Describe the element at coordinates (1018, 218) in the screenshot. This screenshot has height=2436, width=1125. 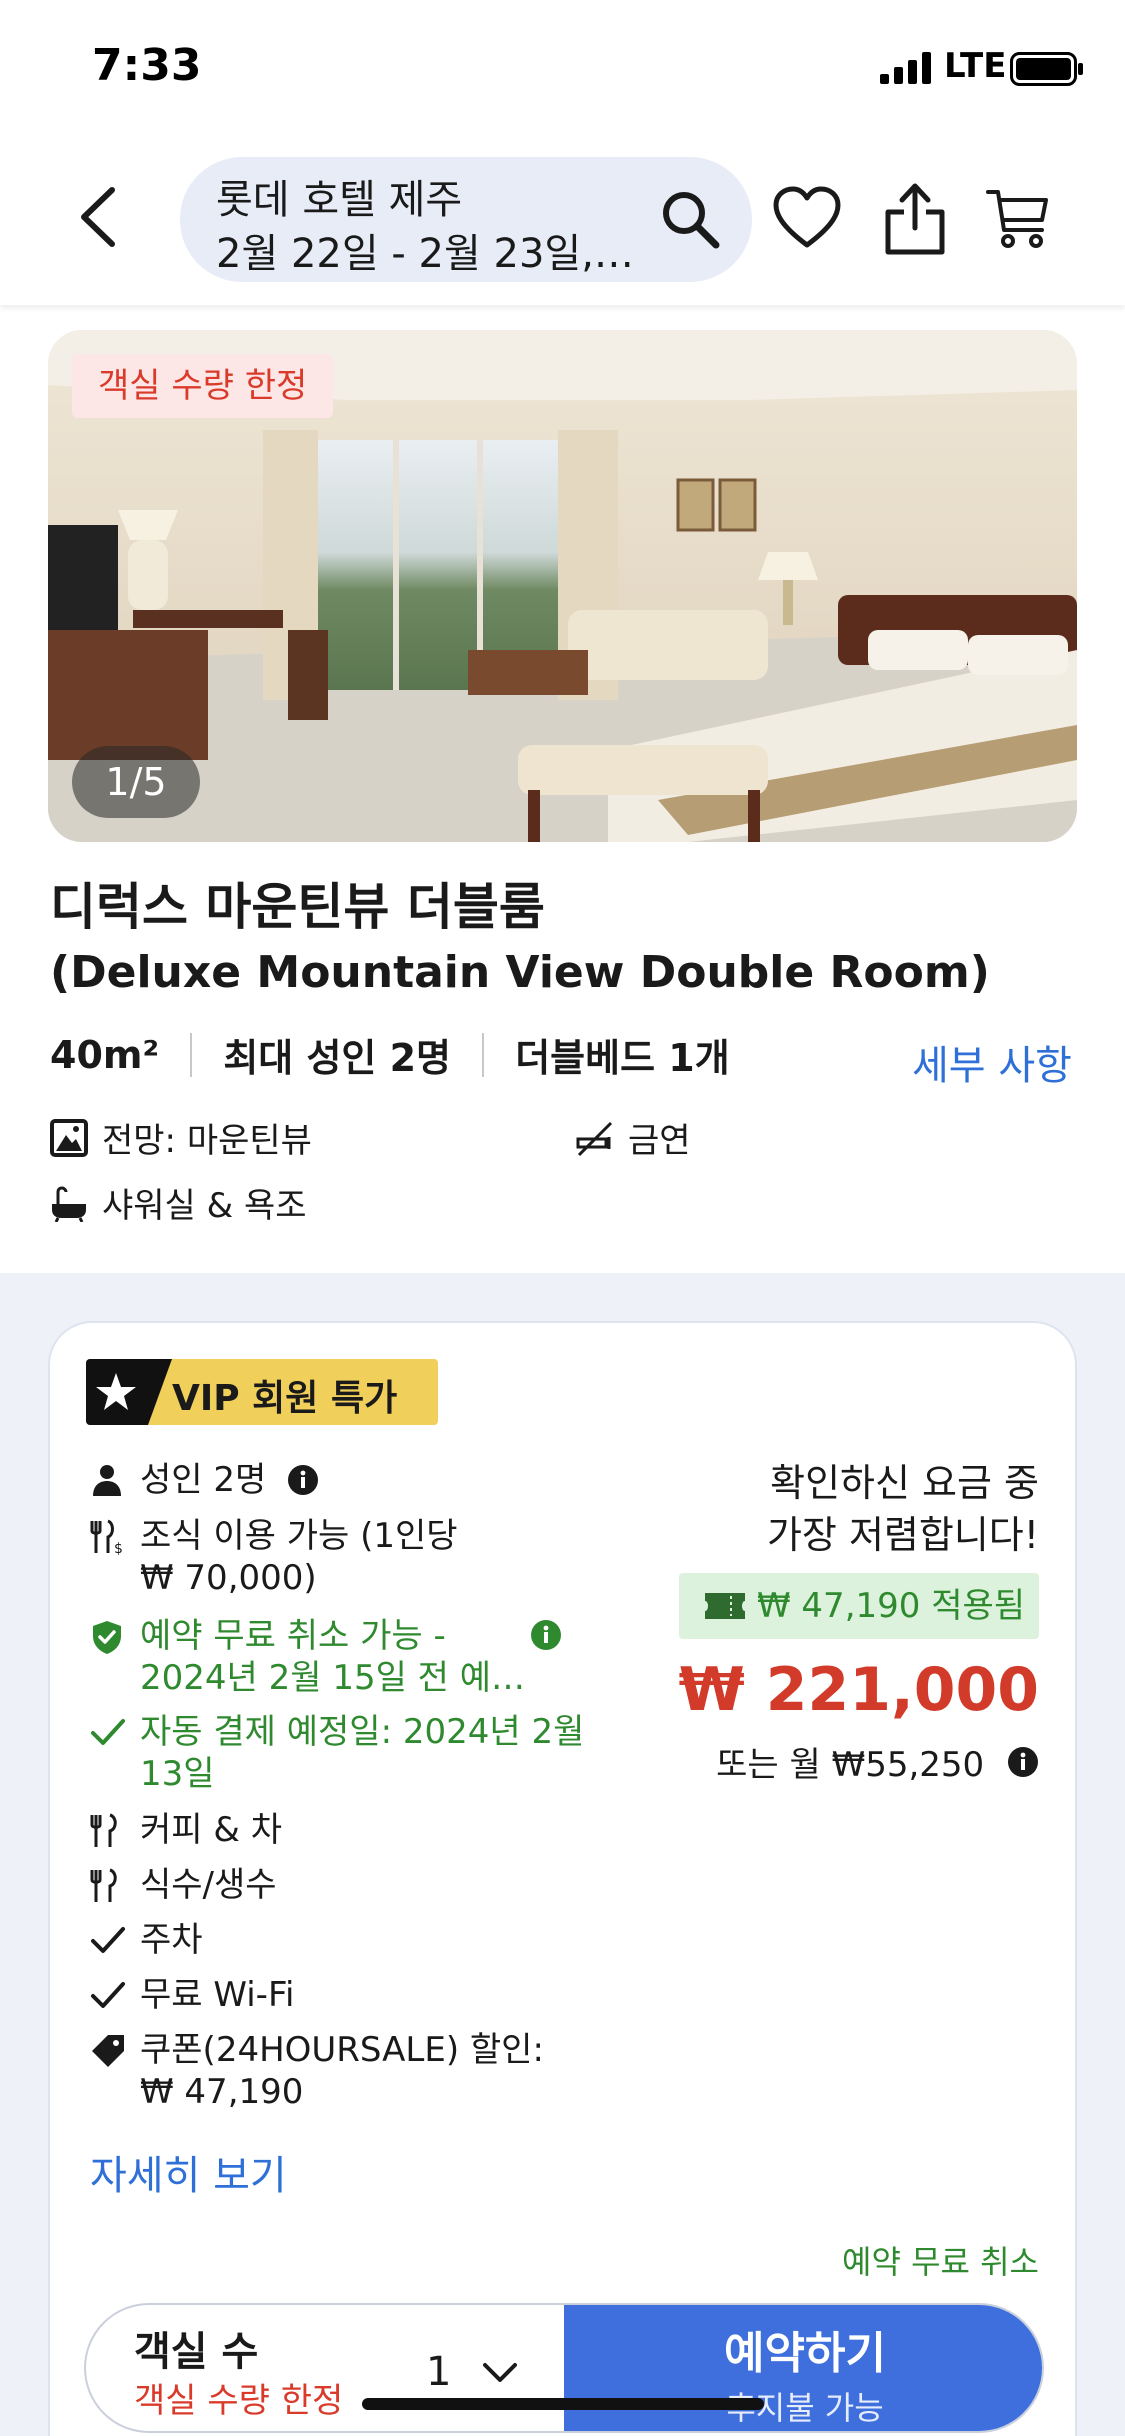
I see `cart-icon` at that location.